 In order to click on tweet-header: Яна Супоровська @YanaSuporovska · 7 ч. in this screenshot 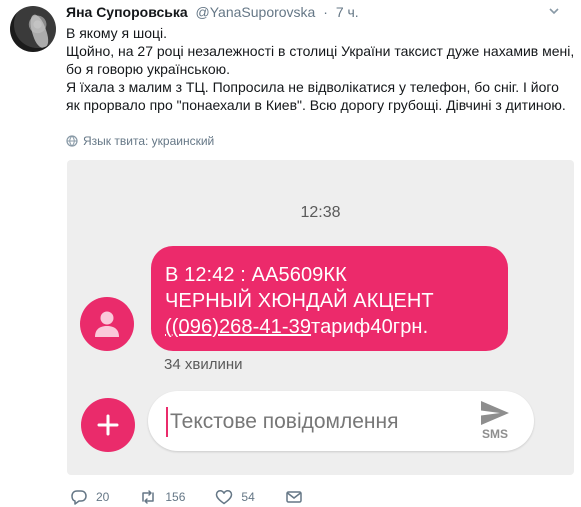, I will do `click(313, 13)`.